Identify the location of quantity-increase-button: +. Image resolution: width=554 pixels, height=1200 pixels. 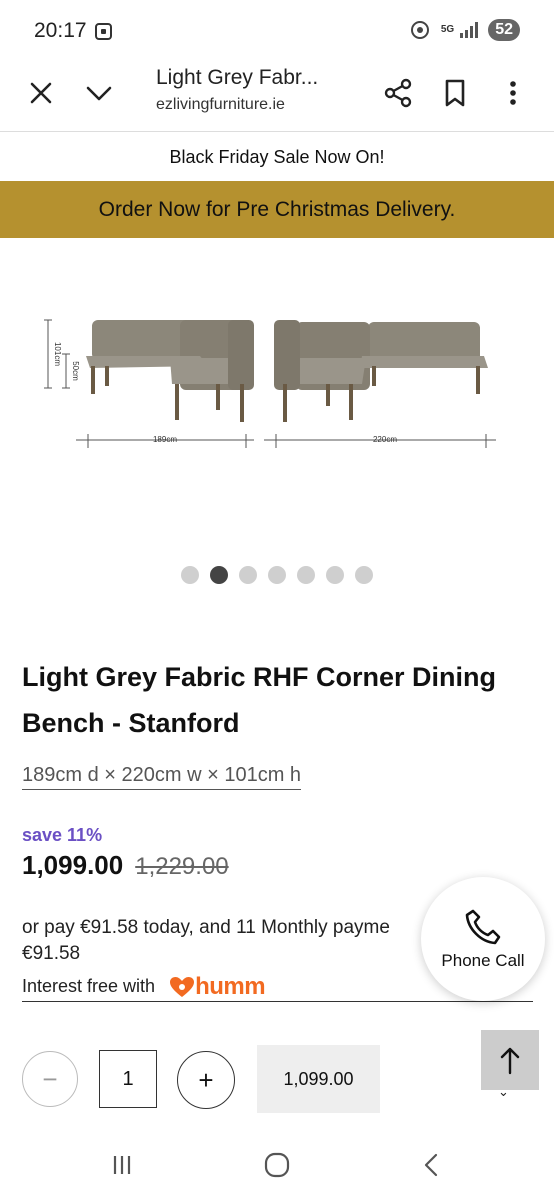
(206, 1080).